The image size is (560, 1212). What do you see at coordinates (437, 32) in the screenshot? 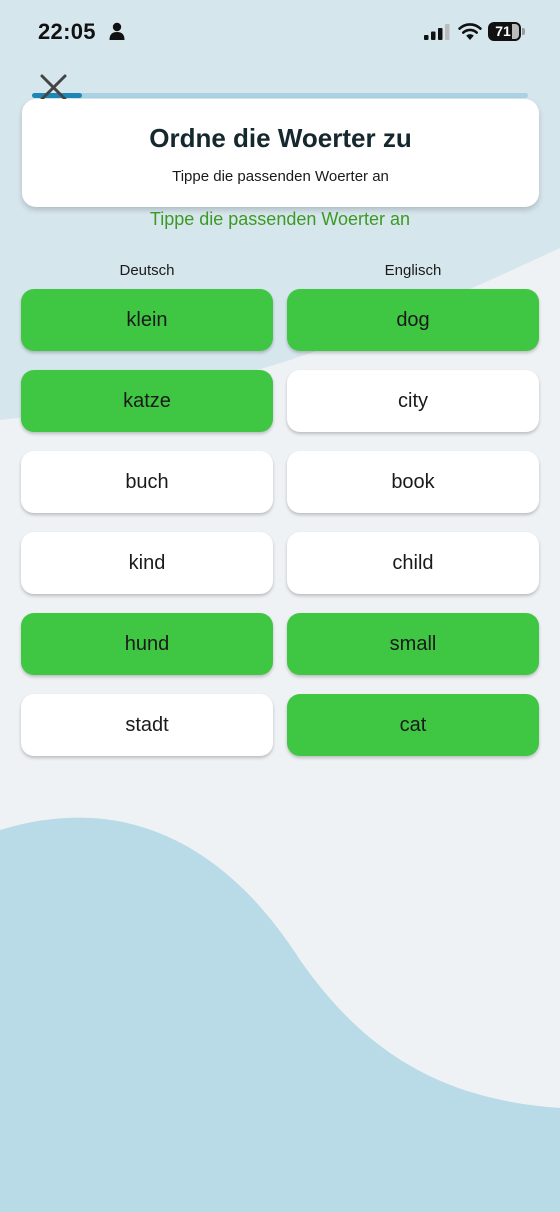
I see `signal-icon` at bounding box center [437, 32].